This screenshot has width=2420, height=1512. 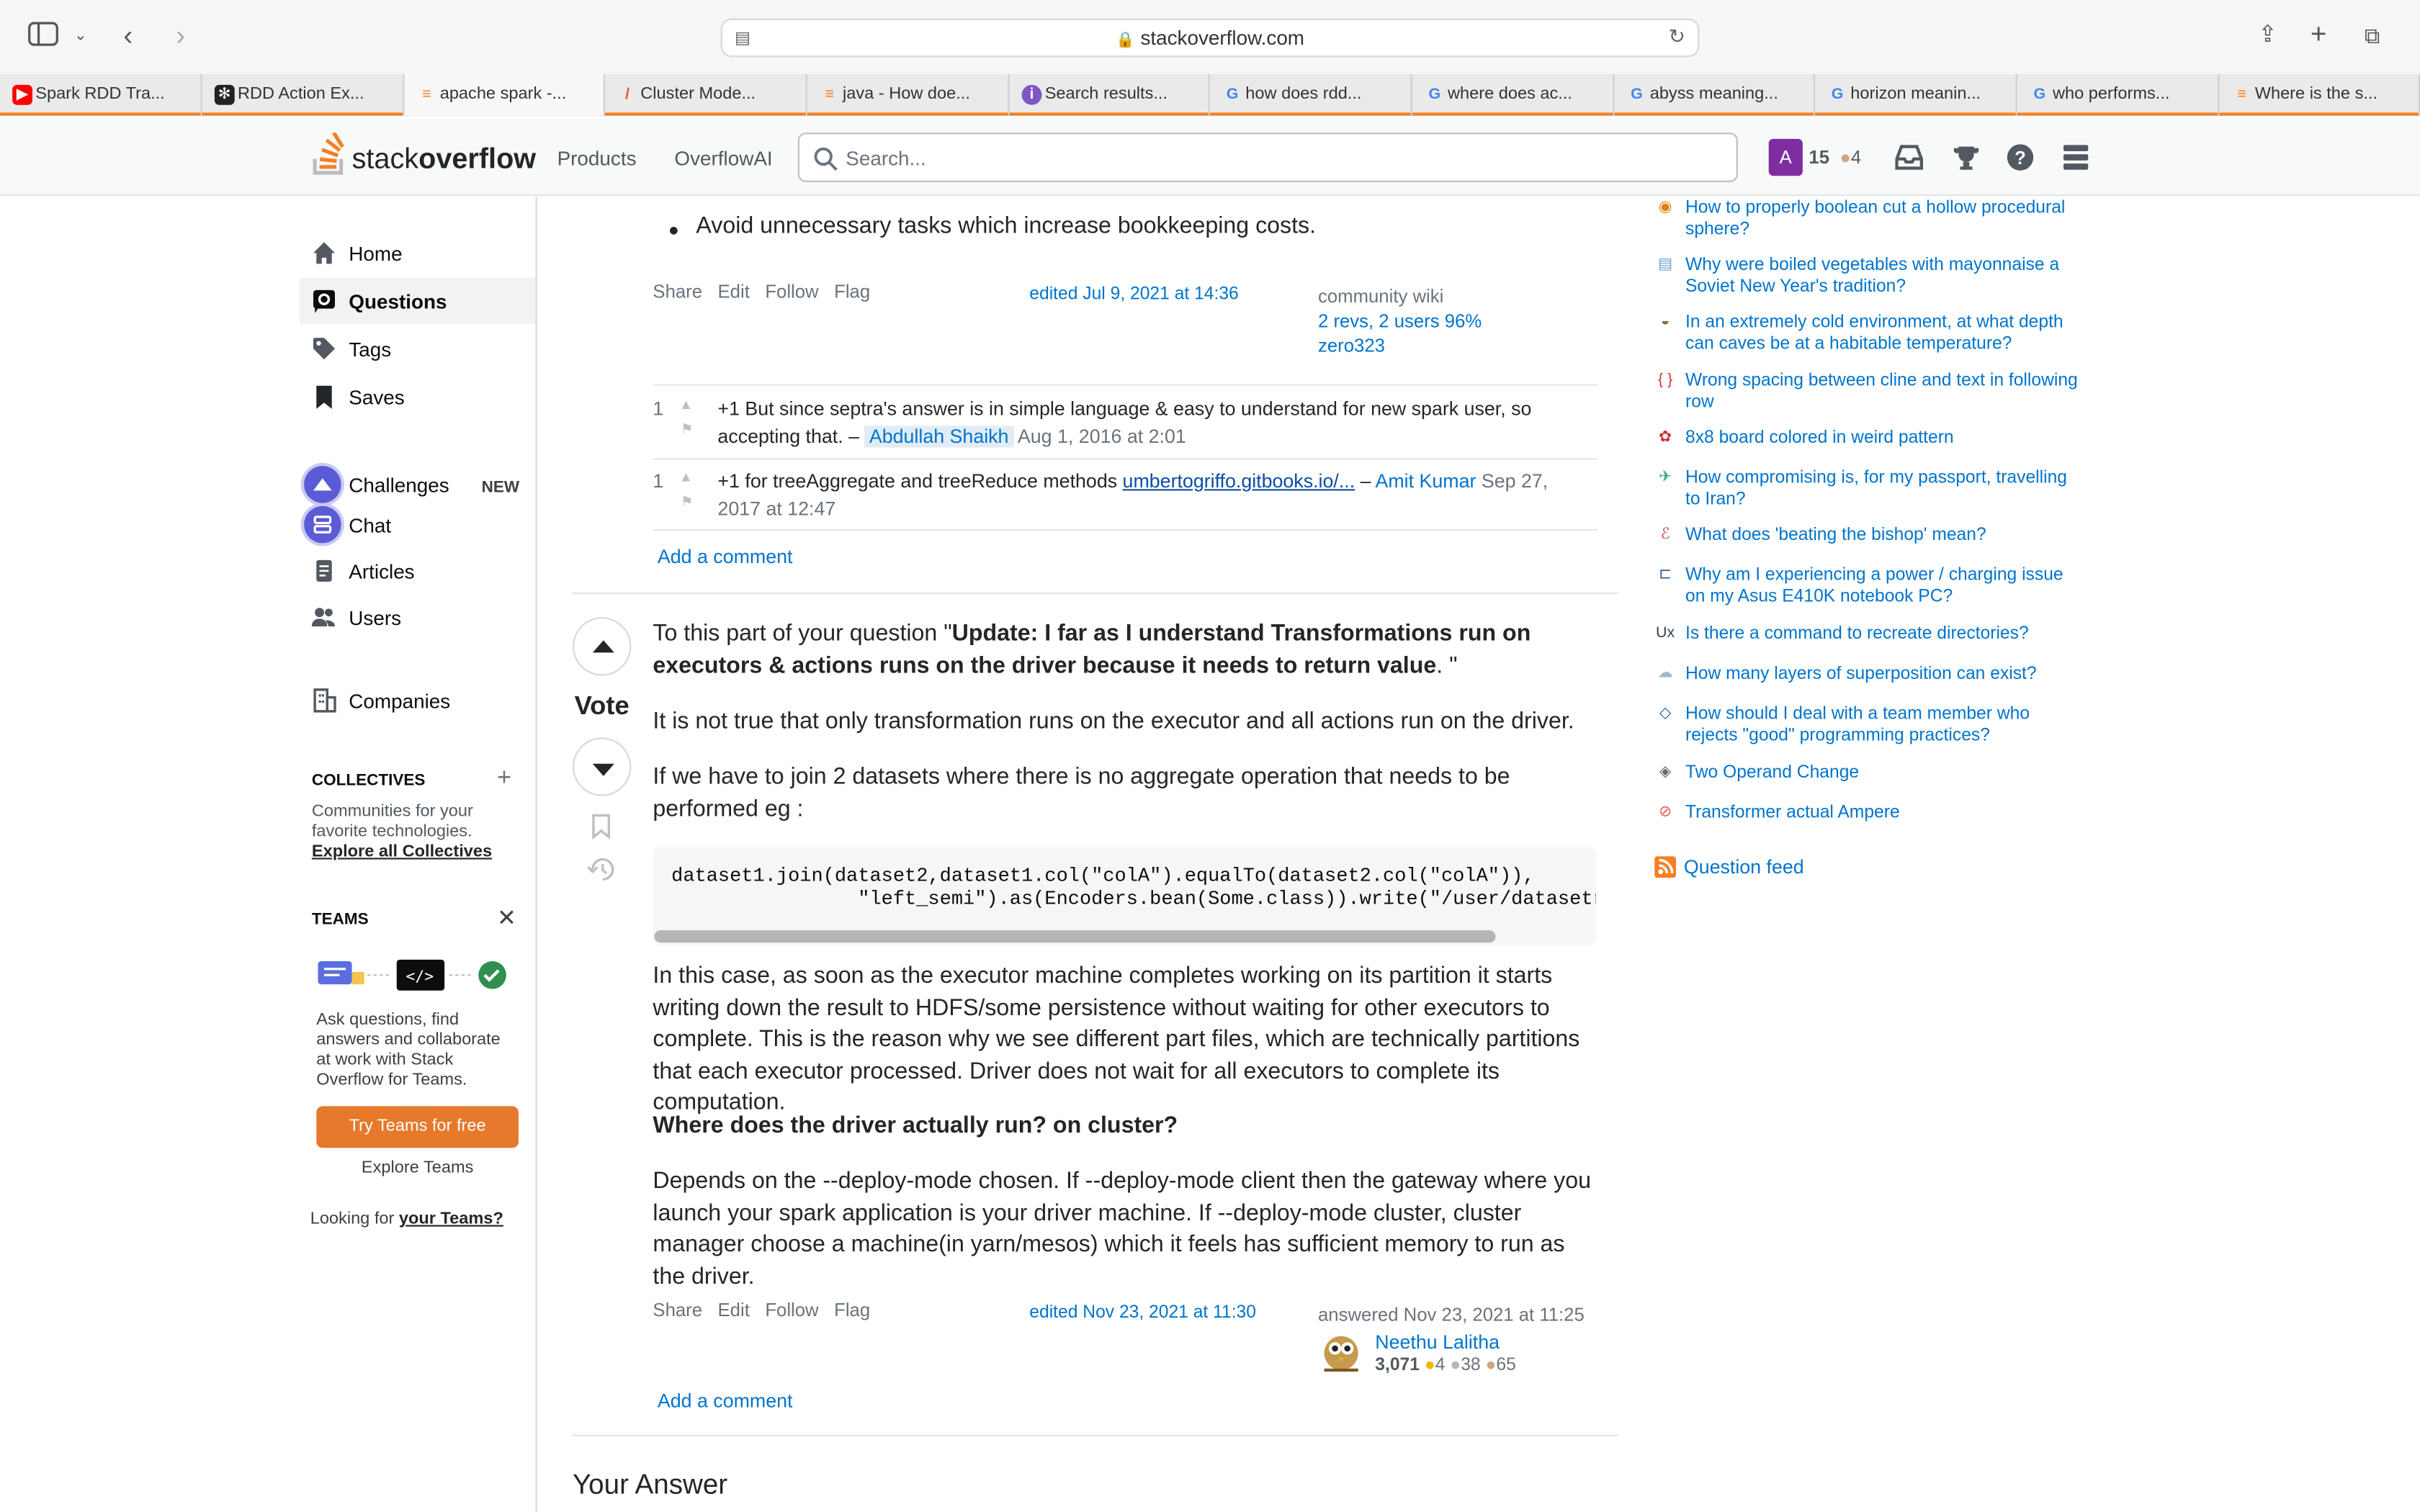 I want to click on logo-text-light: stack, so click(x=385, y=158).